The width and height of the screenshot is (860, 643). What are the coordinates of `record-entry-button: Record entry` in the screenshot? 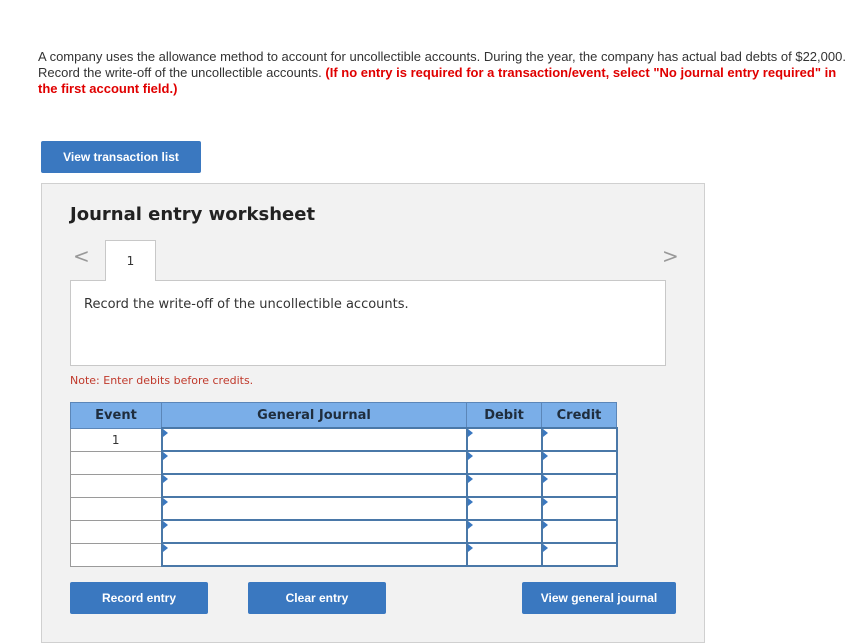 It's located at (139, 598).